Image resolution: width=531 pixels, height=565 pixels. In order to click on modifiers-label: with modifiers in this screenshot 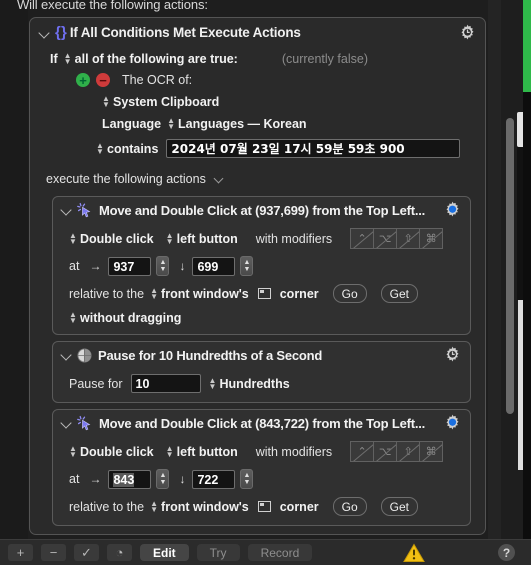, I will do `click(294, 451)`.